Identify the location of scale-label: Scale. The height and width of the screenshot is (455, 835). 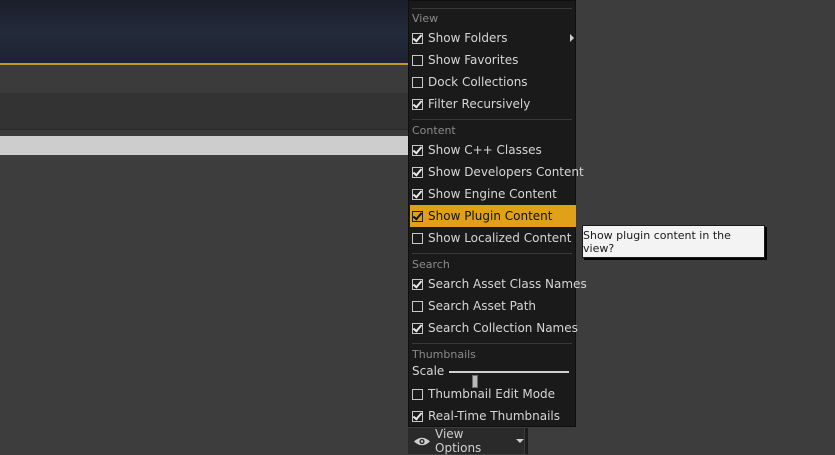
(428, 371).